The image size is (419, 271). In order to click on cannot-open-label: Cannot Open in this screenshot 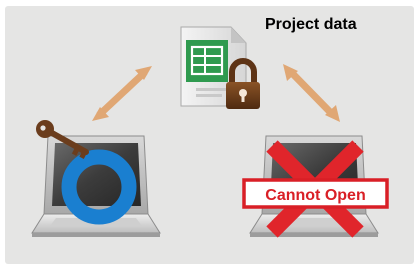, I will do `click(315, 195)`.